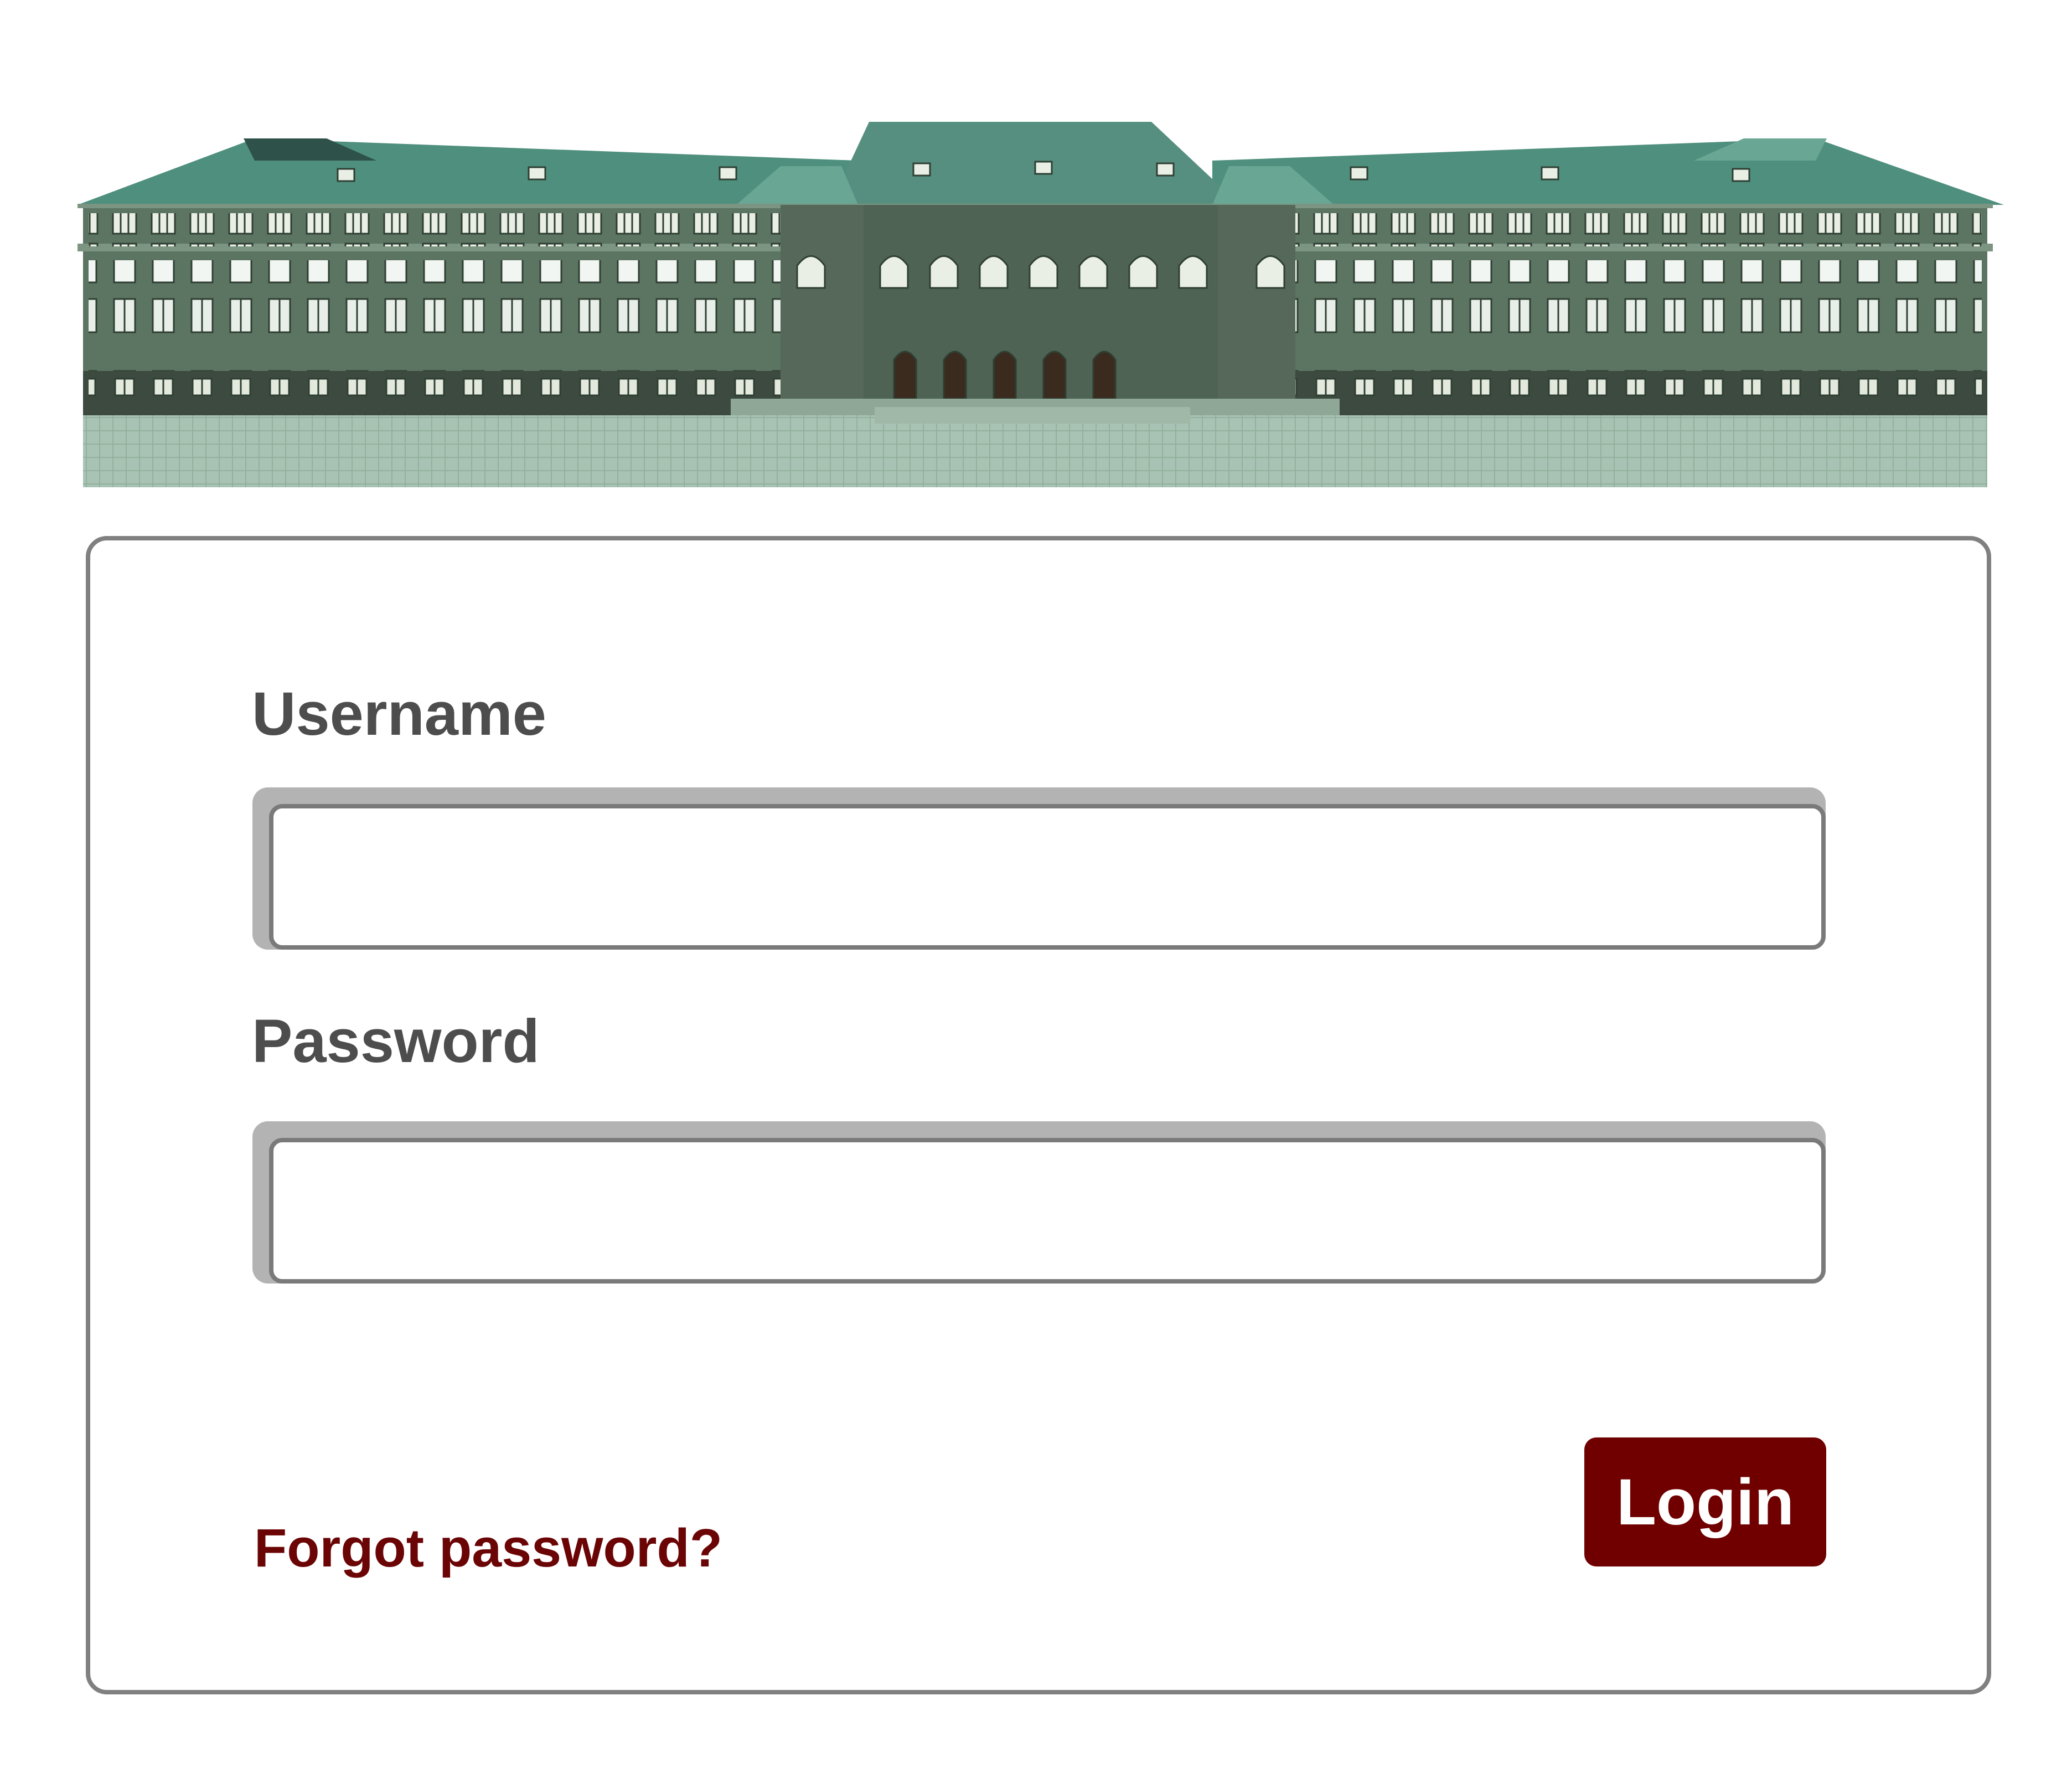 Image resolution: width=2072 pixels, height=1778 pixels. Describe the element at coordinates (1047, 877) in the screenshot. I see `username-input` at that location.